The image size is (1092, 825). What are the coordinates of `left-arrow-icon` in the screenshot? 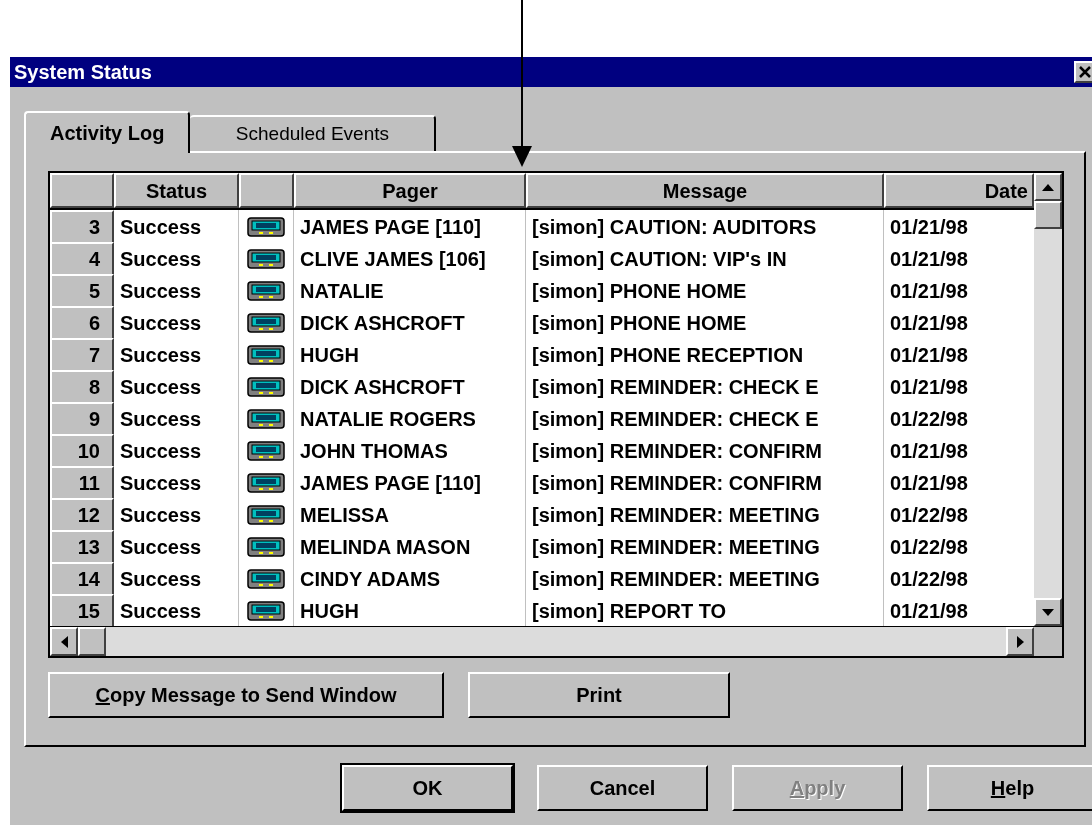 It's located at (64, 641).